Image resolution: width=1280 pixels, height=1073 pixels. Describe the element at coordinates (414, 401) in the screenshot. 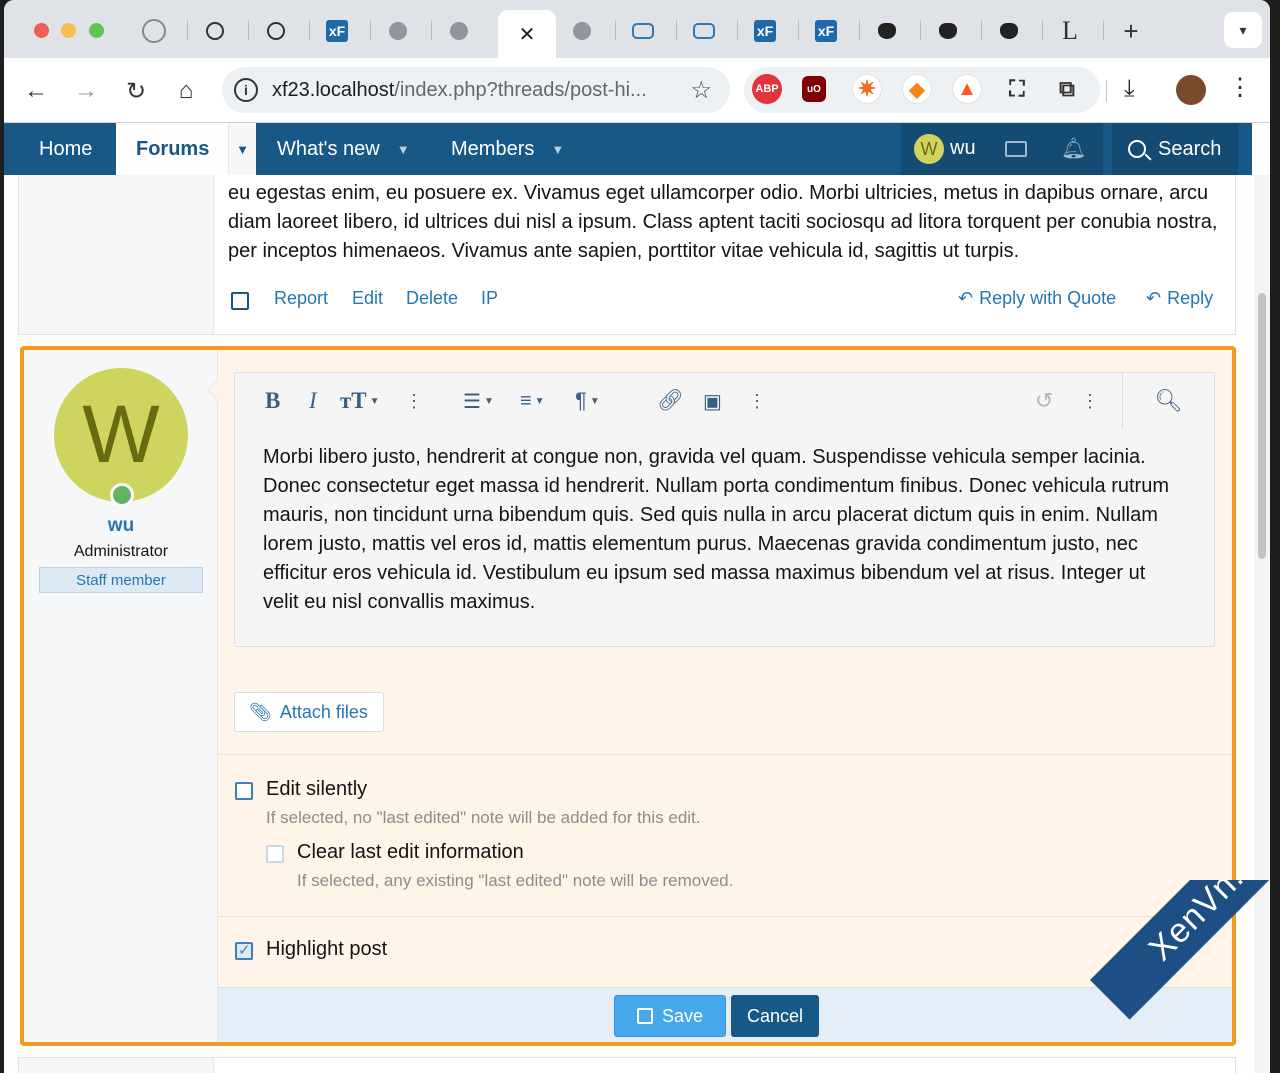

I see `more-text-options-icon: ⋮` at that location.